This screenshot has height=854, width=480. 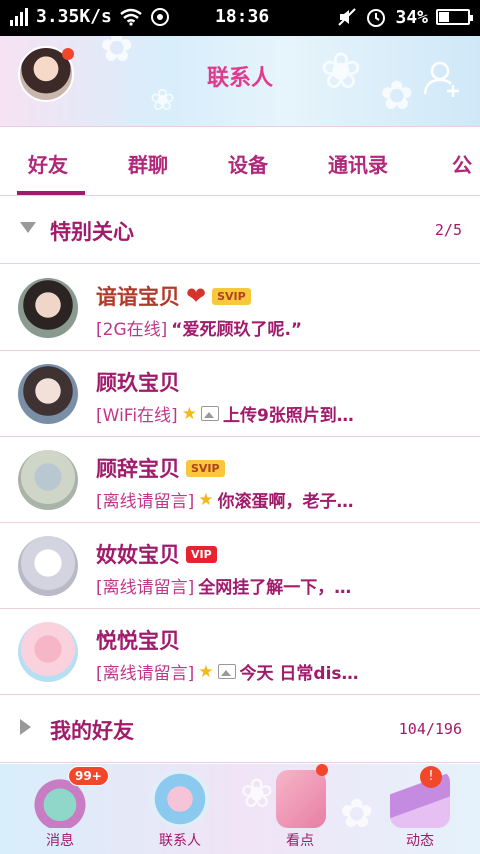 What do you see at coordinates (448, 230) in the screenshot?
I see `section-count: 2/5` at bounding box center [448, 230].